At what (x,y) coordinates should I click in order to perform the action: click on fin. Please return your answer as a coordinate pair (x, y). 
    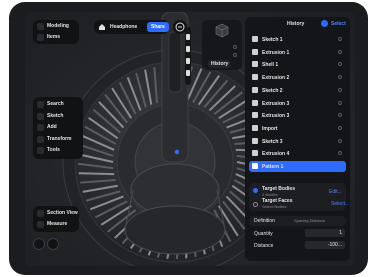
    Looking at the image, I should click on (96, 174).